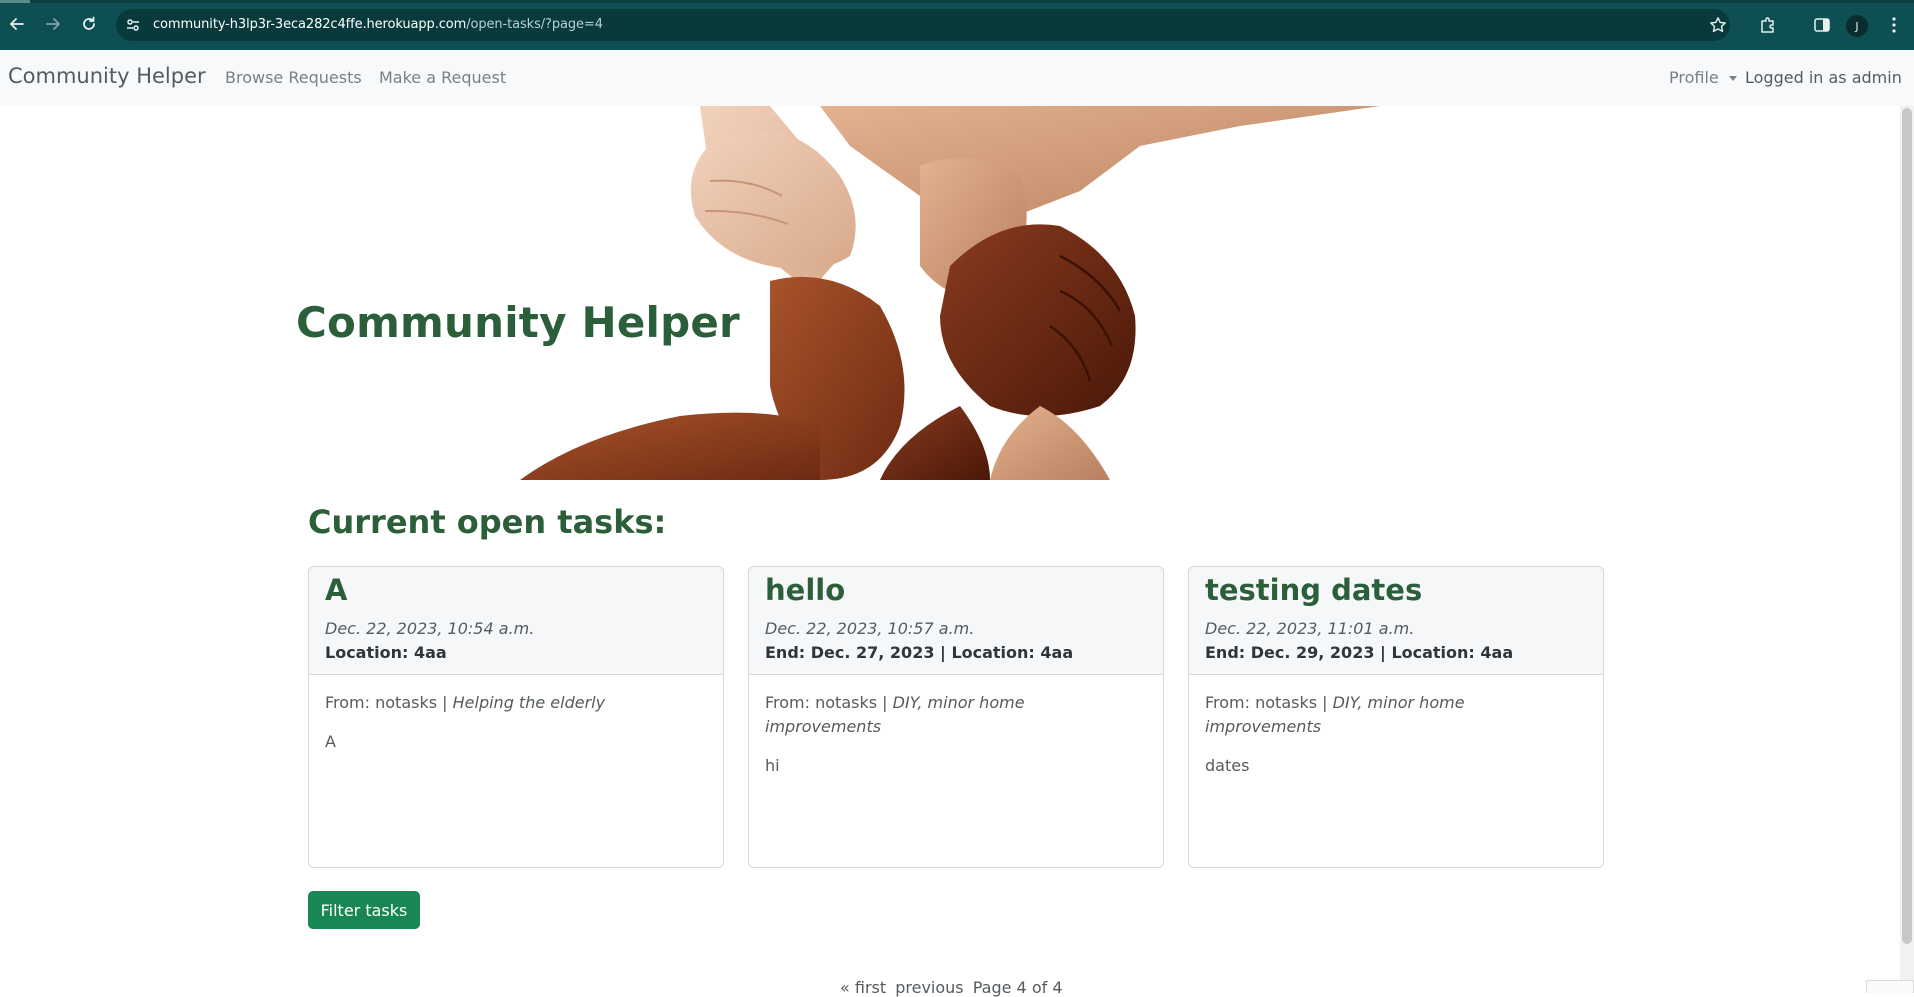  I want to click on forward-arrow-icon, so click(53, 24).